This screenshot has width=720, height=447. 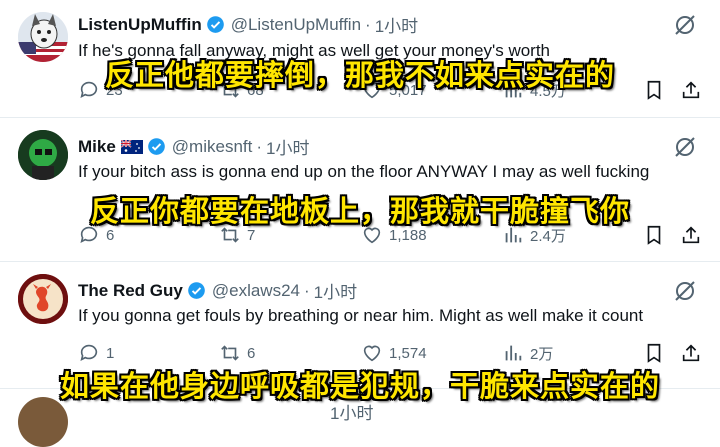 What do you see at coordinates (359, 211) in the screenshot?
I see `subtitle-caption: 反正你都要在地板上，那我就干脆撞飞你` at bounding box center [359, 211].